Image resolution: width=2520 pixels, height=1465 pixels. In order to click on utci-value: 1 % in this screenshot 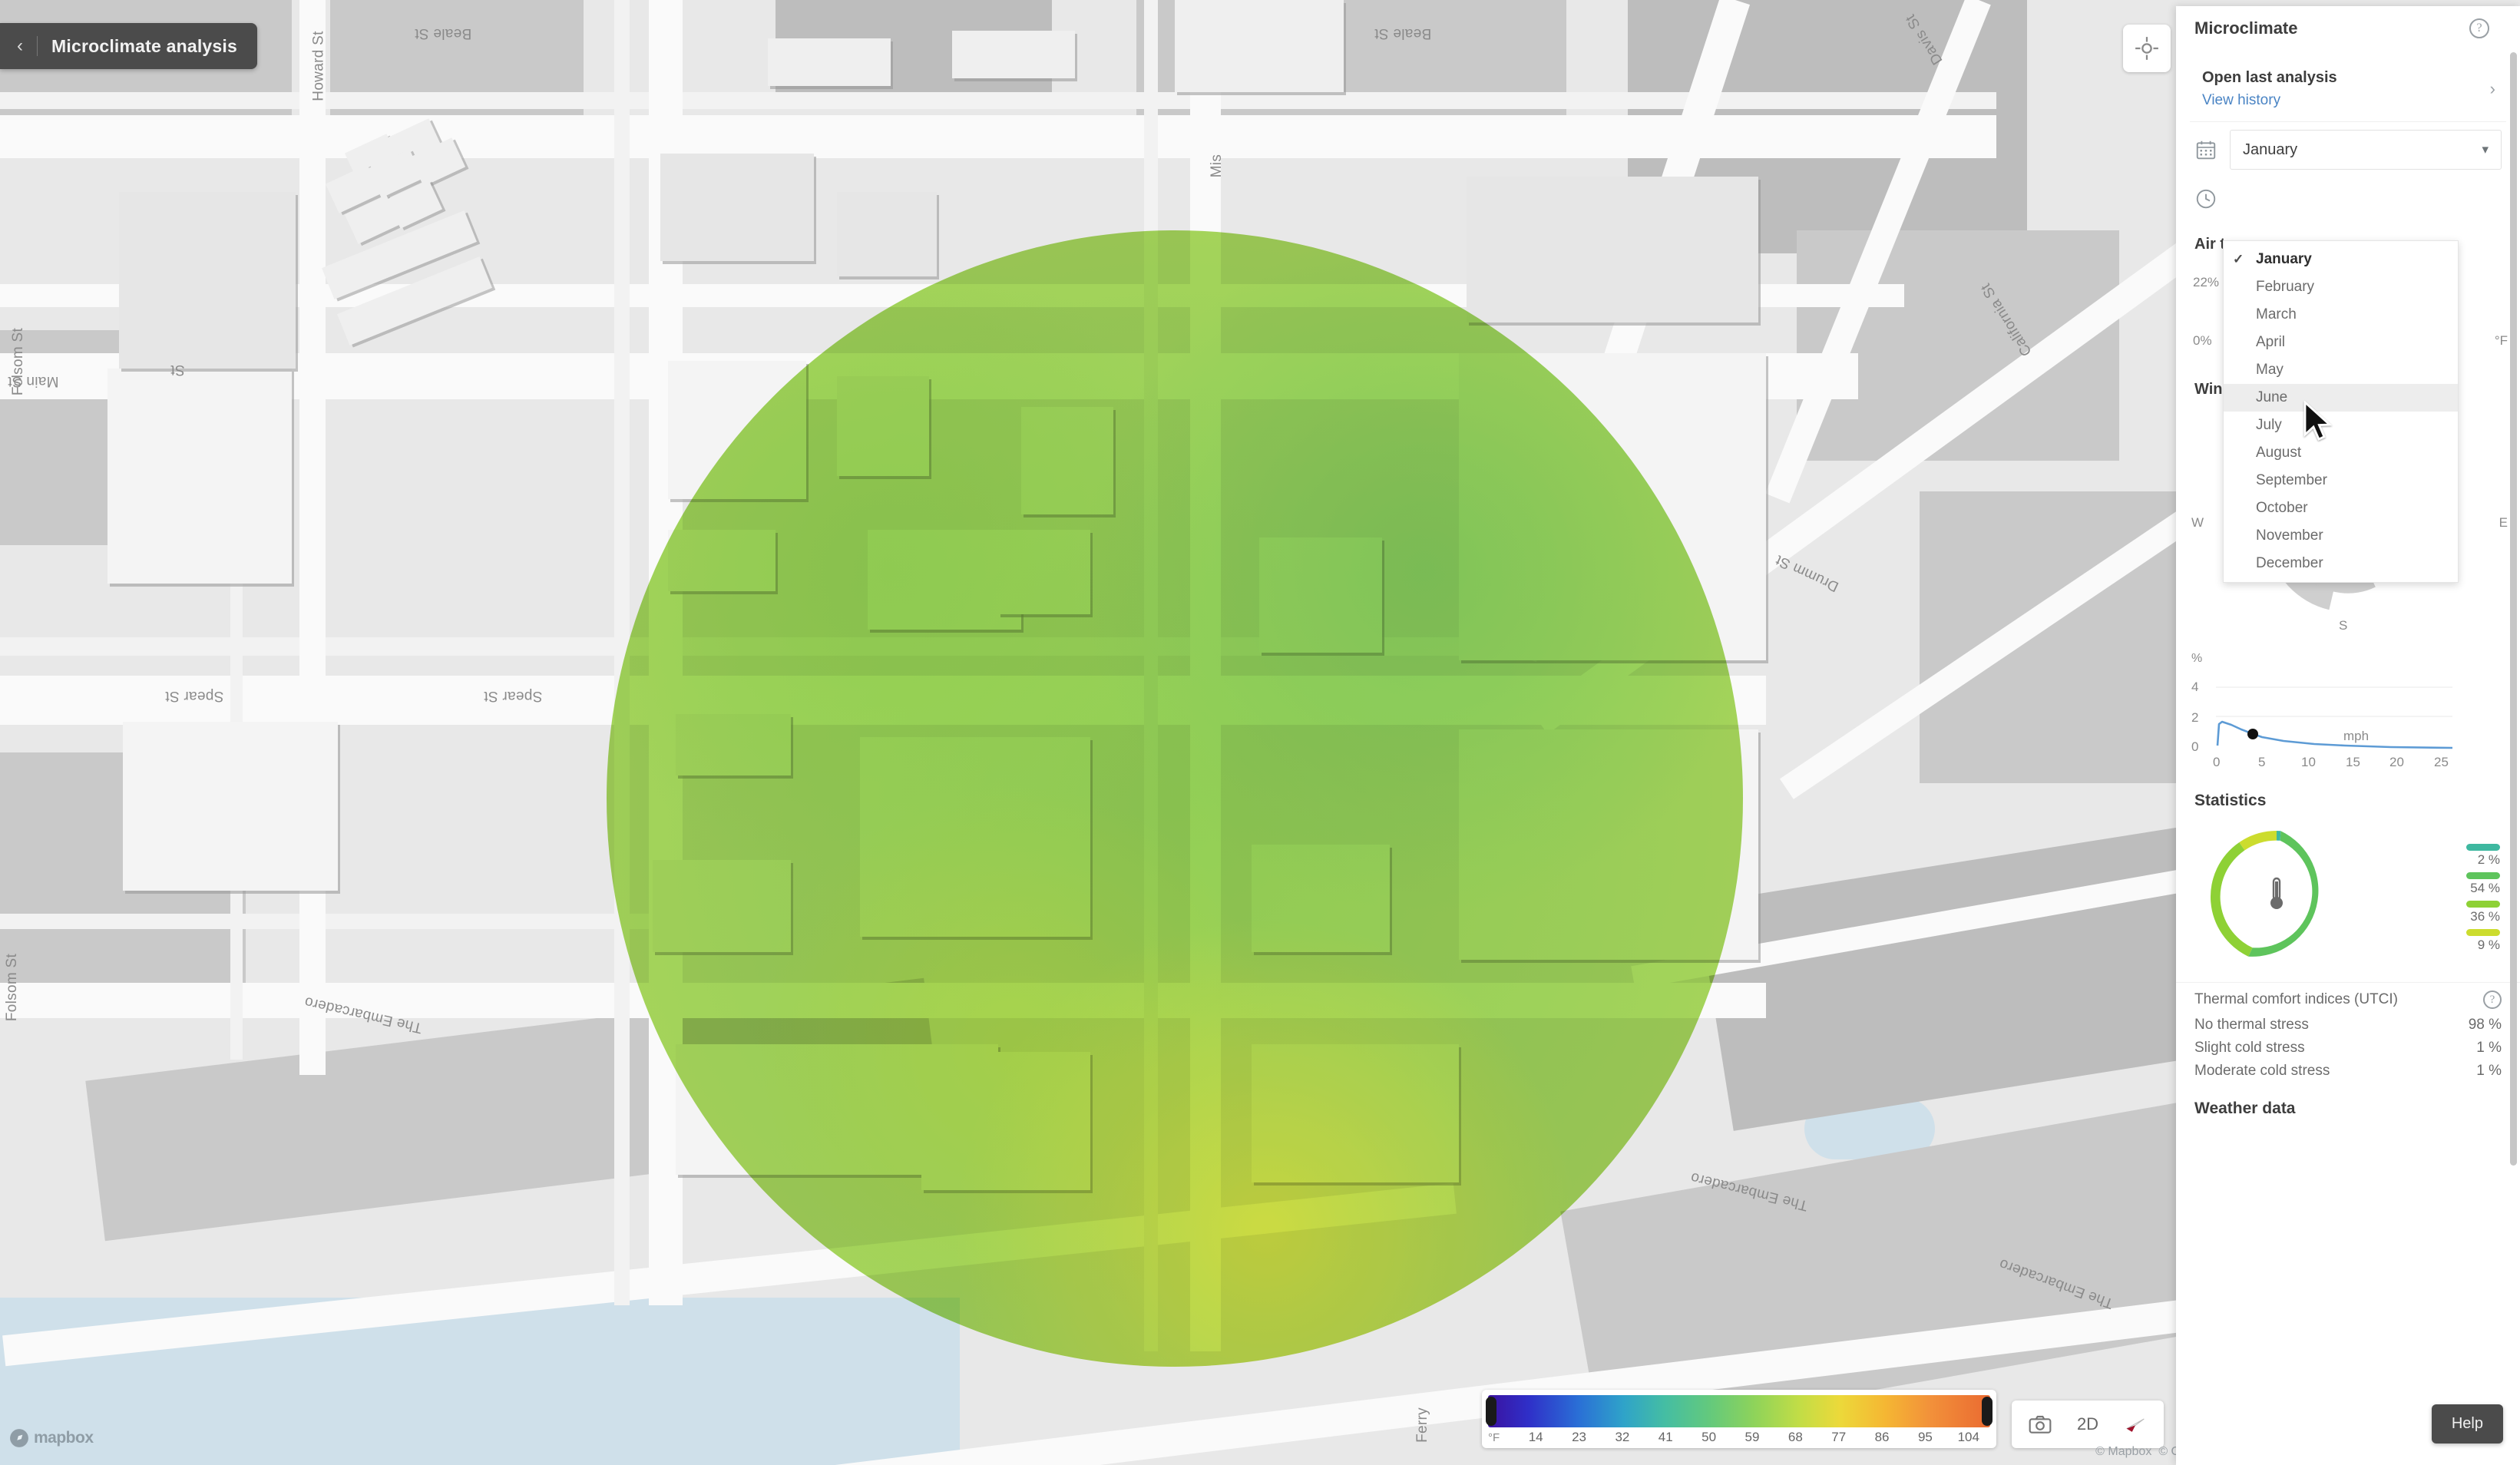, I will do `click(2489, 1071)`.